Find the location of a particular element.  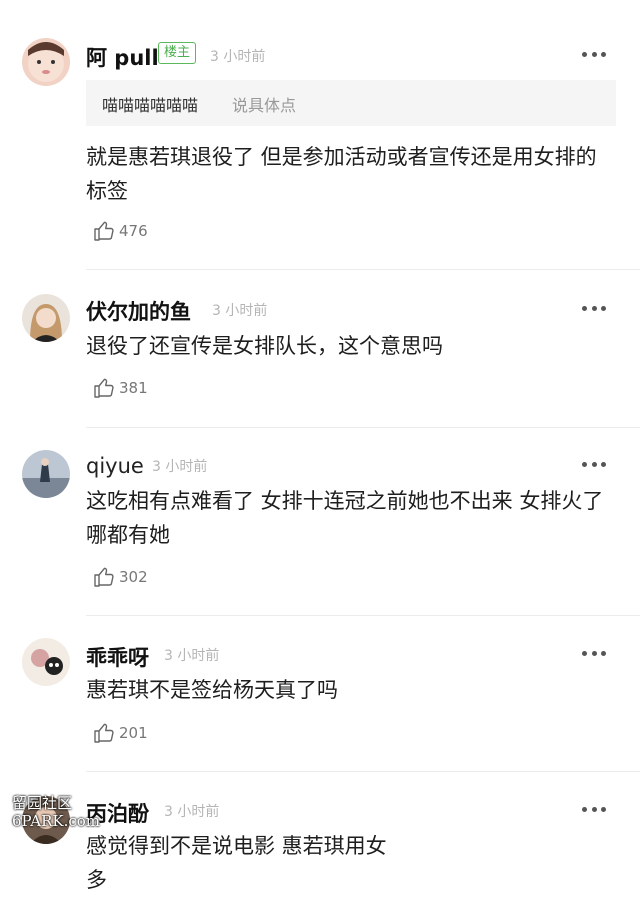

like-button: 201 is located at coordinates (120, 733).